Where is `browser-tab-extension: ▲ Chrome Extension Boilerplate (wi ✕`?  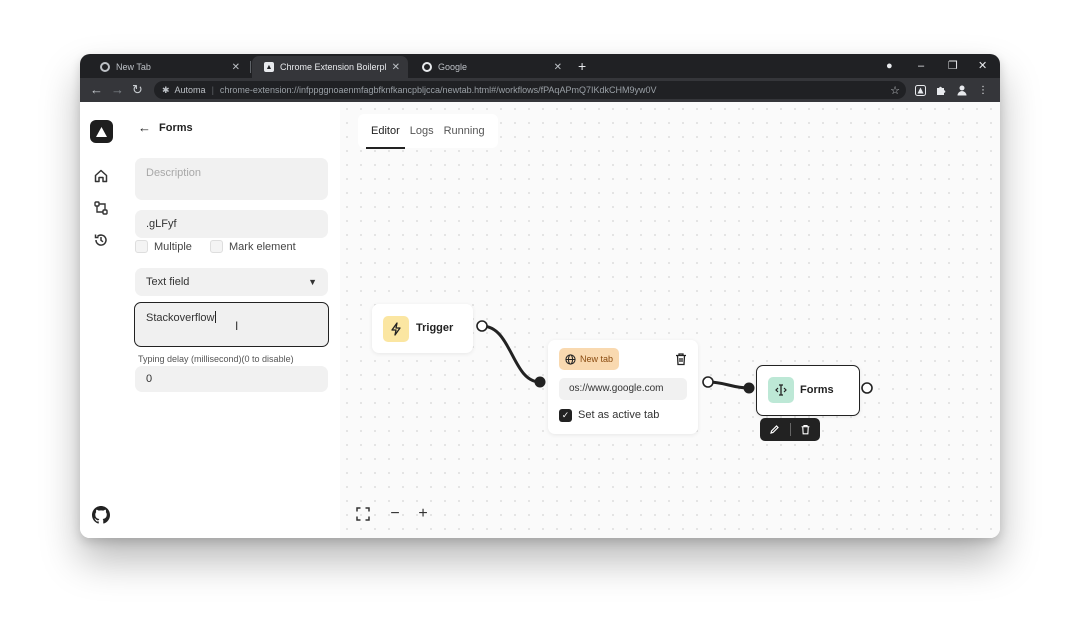
browser-tab-extension: ▲ Chrome Extension Boilerplate (wi ✕ is located at coordinates (330, 67).